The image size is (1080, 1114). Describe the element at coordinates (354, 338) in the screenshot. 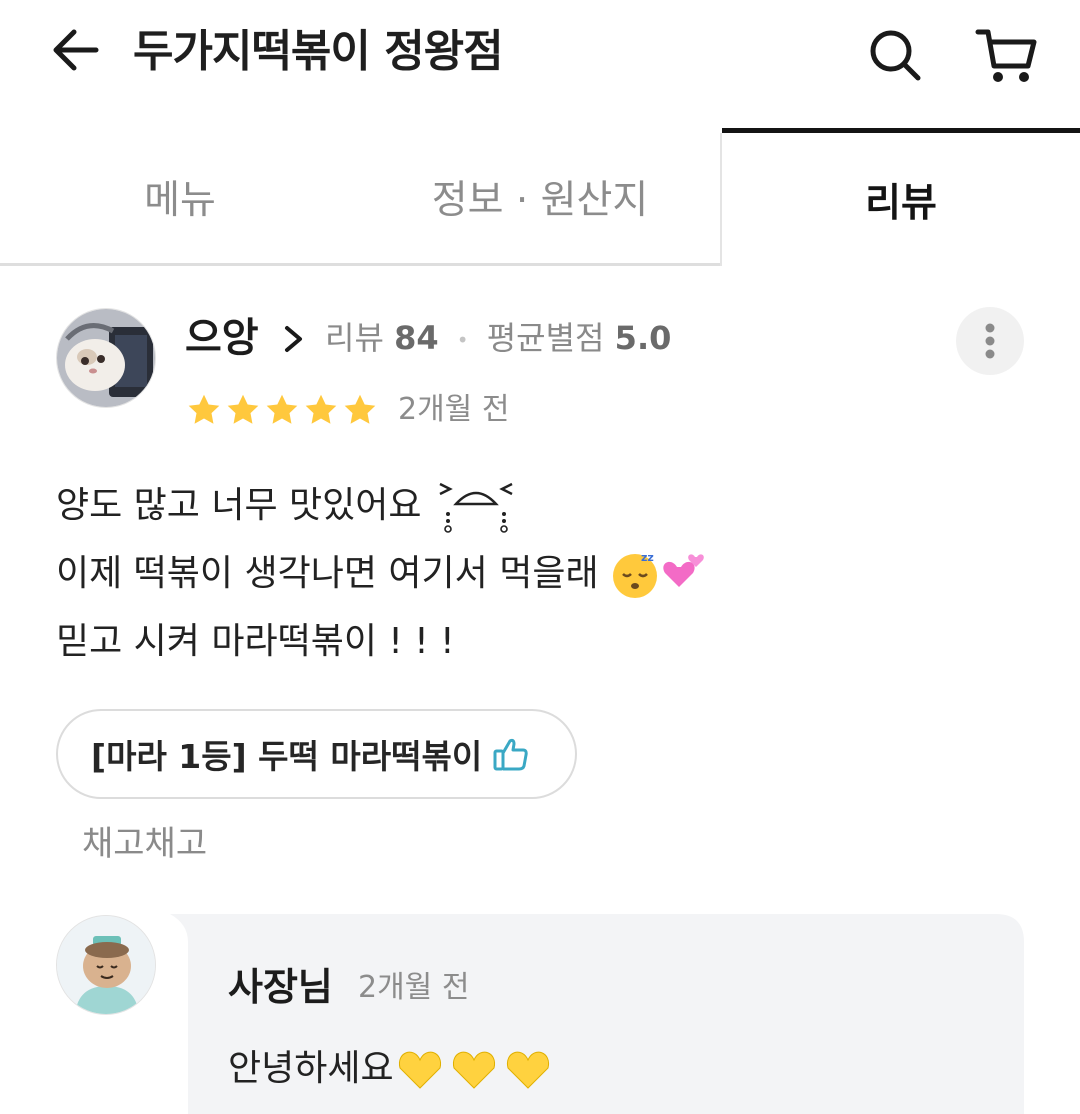

I see `review-count-label: 리뷰` at that location.